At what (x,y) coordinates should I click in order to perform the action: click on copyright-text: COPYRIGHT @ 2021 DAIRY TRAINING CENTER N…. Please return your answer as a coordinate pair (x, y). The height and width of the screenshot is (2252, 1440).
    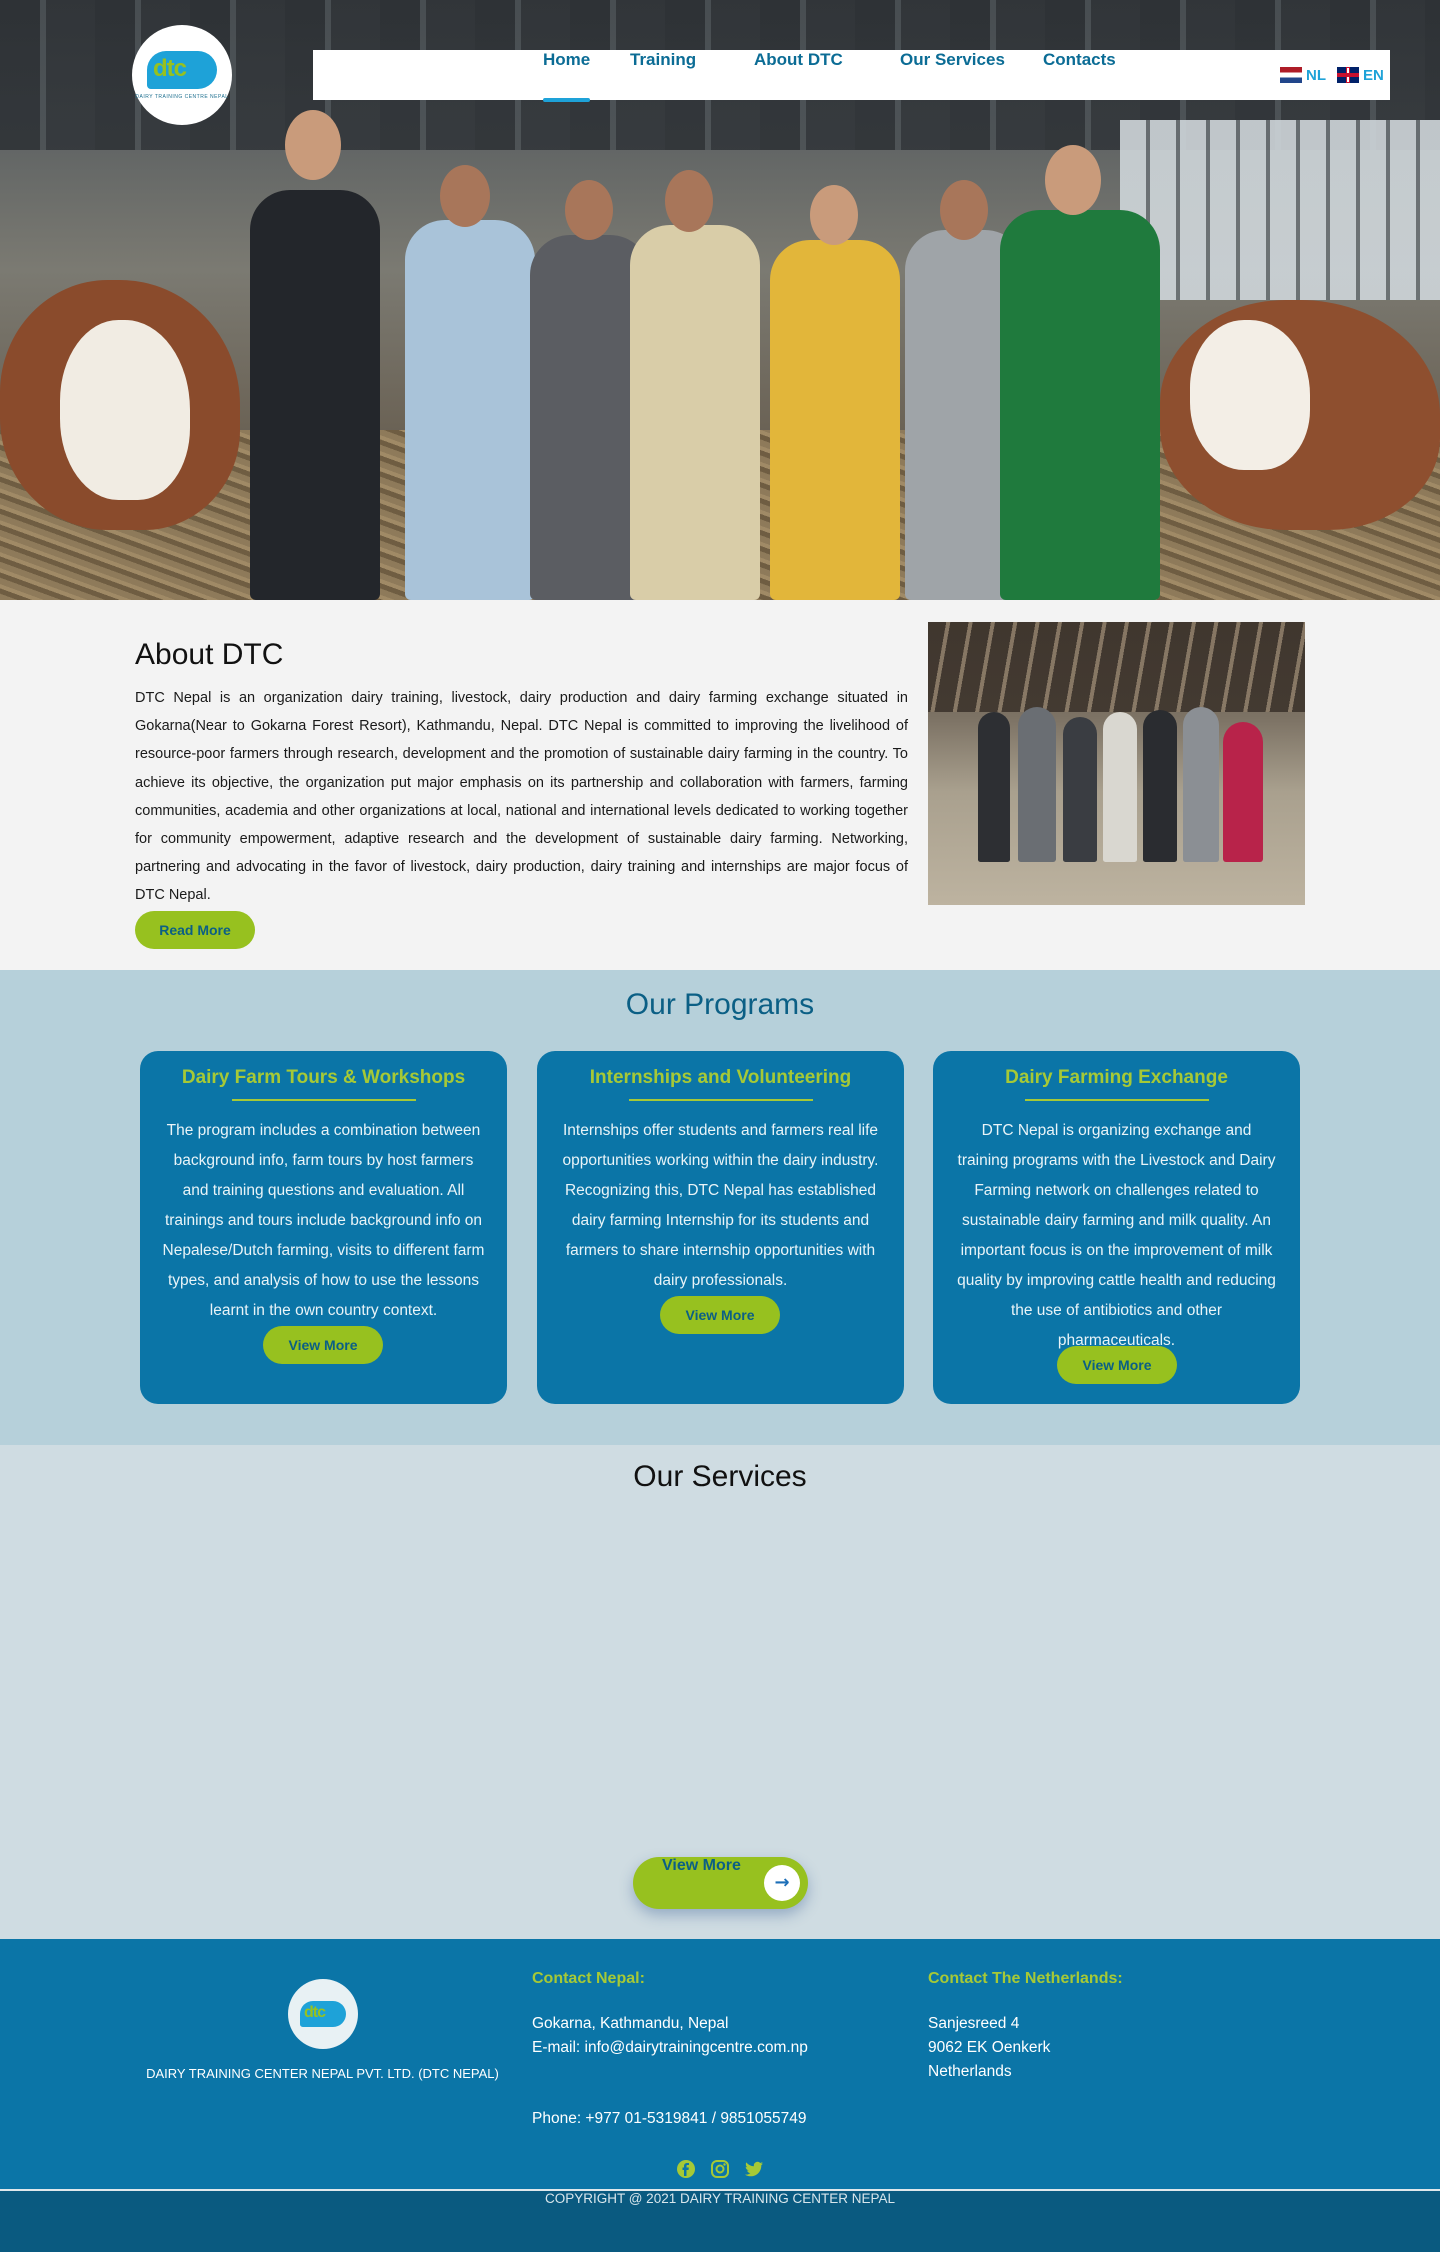
    Looking at the image, I should click on (720, 2198).